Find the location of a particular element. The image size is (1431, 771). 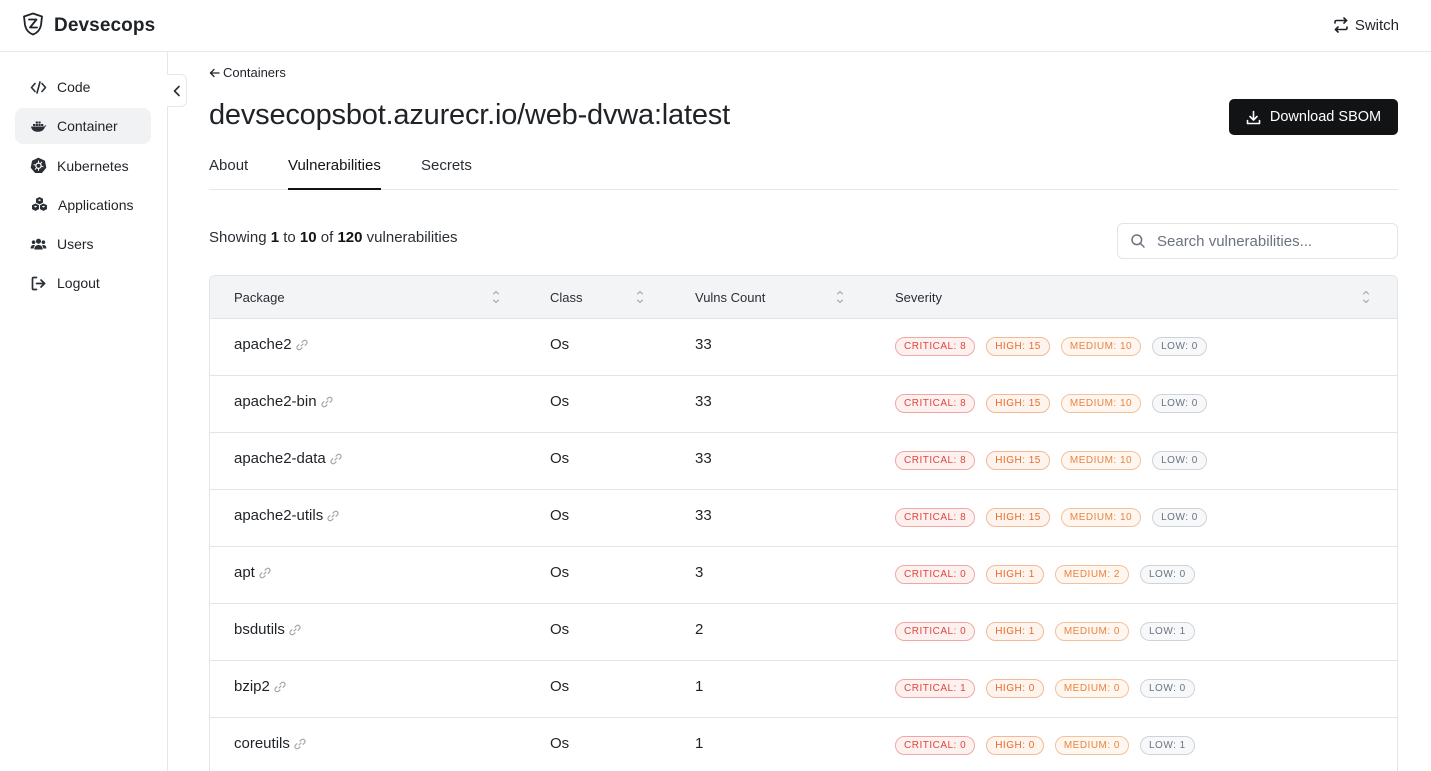

back-to-containers-link: Containers is located at coordinates (247, 72).